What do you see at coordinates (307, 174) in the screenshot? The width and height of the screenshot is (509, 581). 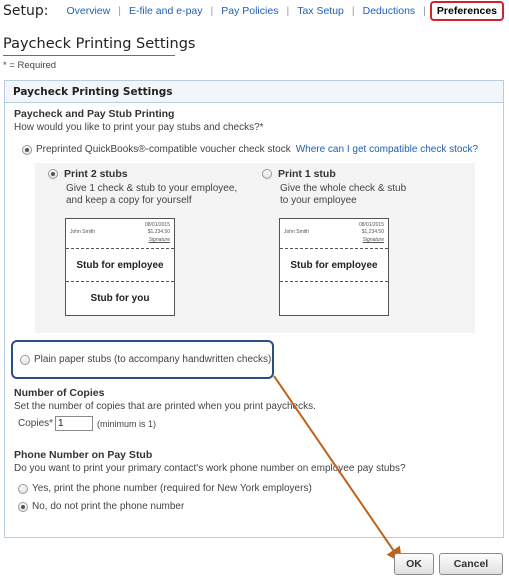 I see `print-1-stub-title: Print 1 stub` at bounding box center [307, 174].